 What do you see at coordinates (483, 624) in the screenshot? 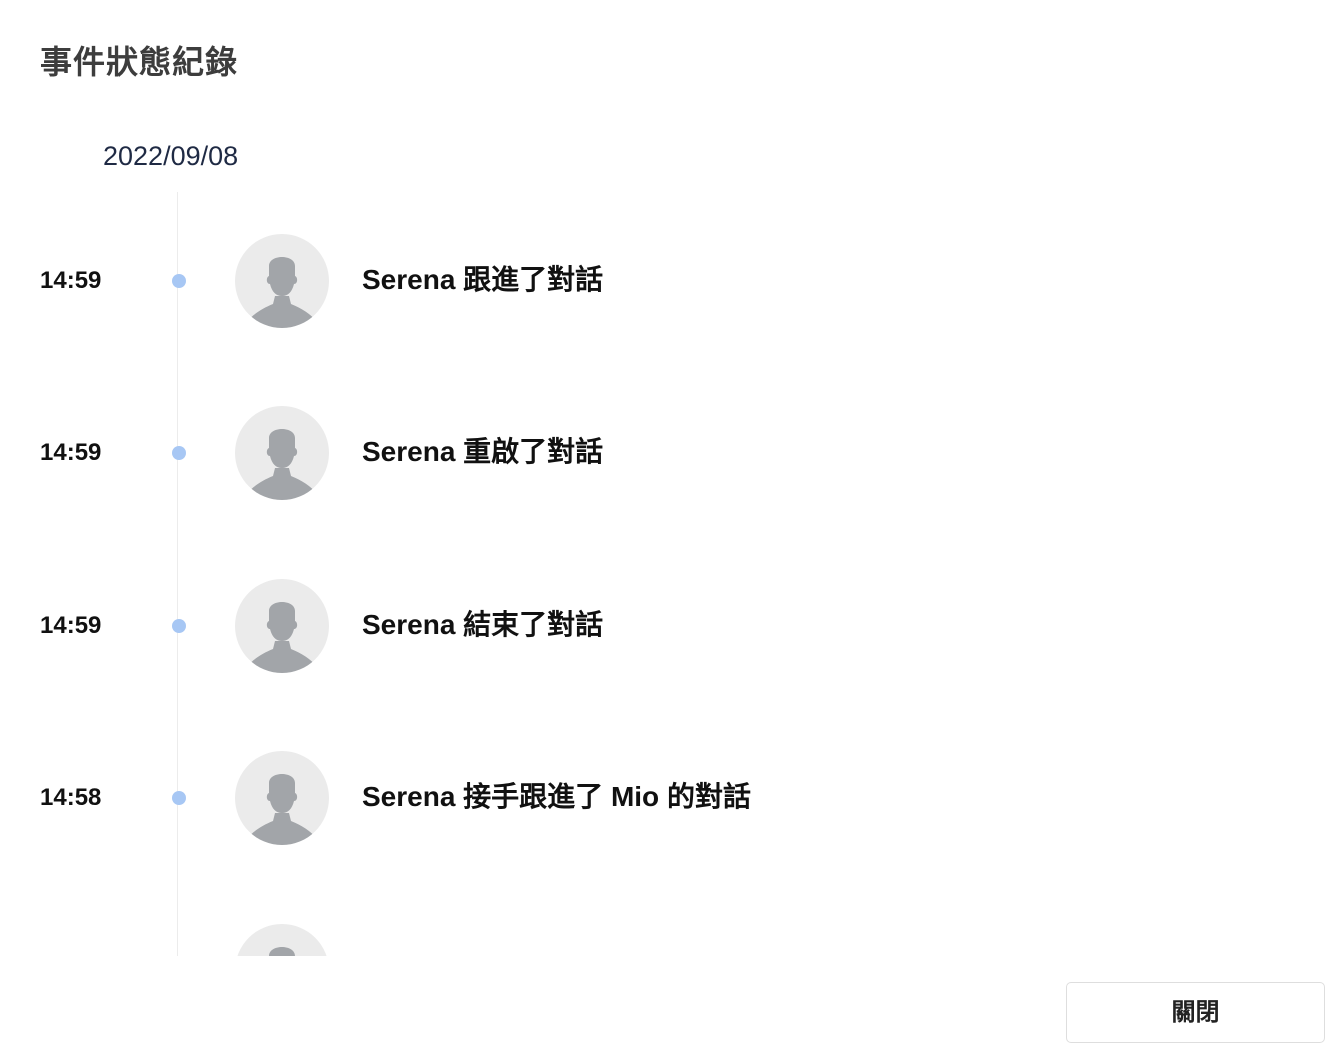
I see `event-description: Serena 結束了對話` at bounding box center [483, 624].